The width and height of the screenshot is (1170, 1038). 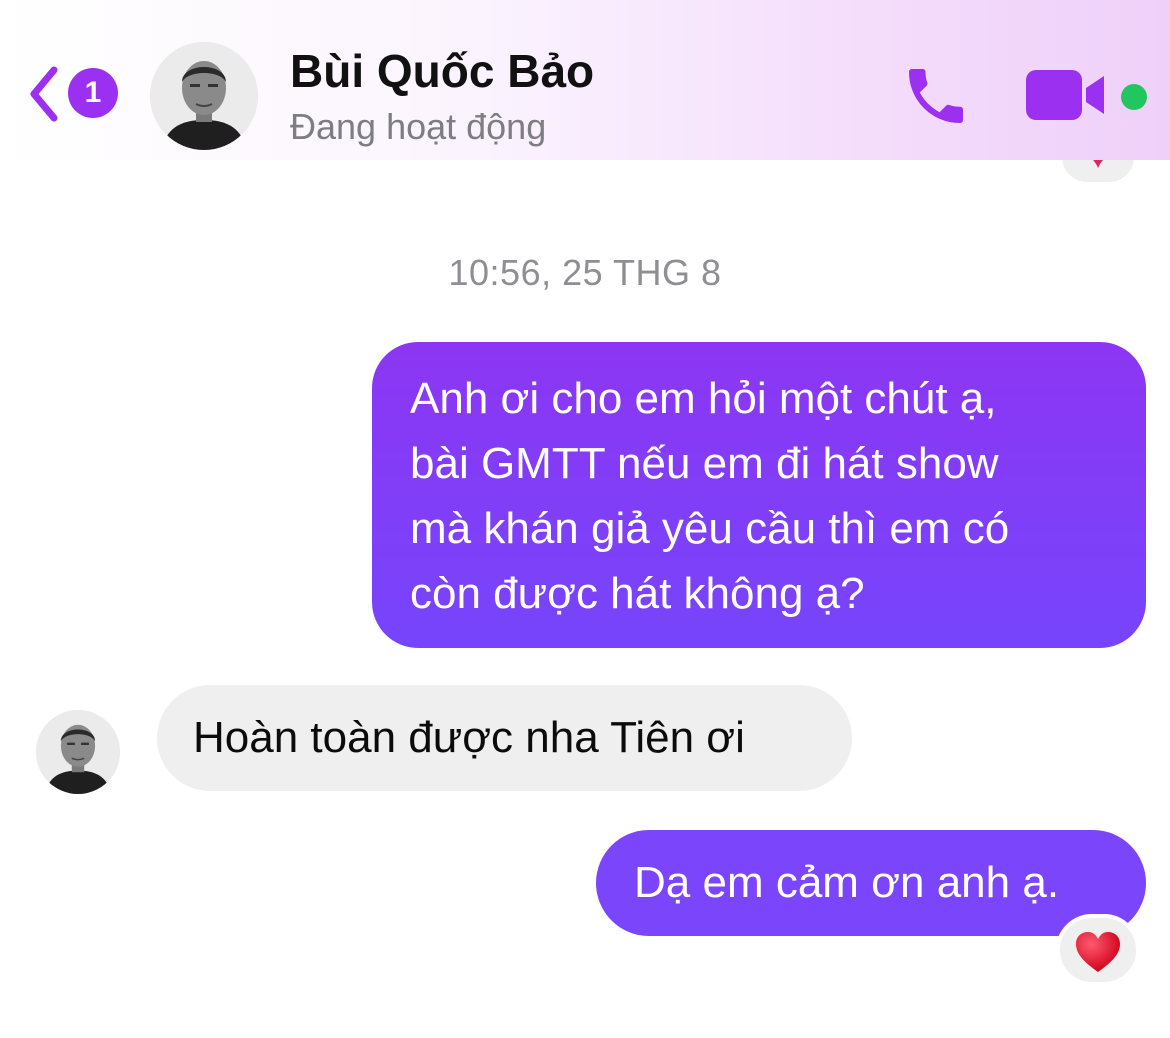 What do you see at coordinates (93, 93) in the screenshot?
I see `unread-count-badge: 1` at bounding box center [93, 93].